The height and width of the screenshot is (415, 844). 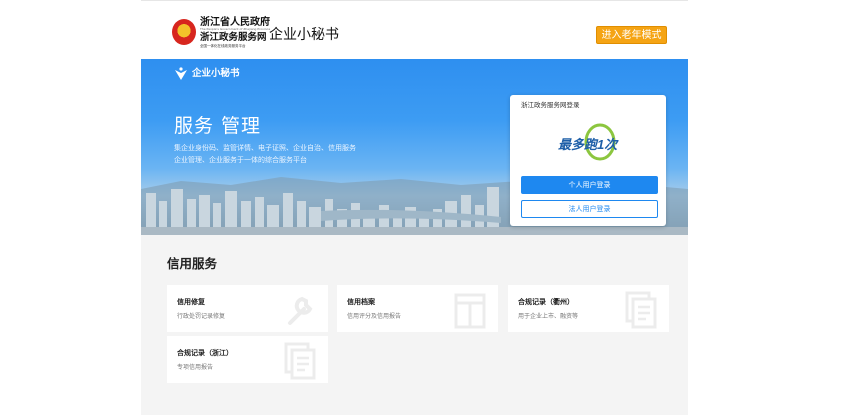 What do you see at coordinates (417, 308) in the screenshot?
I see `service-card-credit-archive: 信用档案 信用评分及信用报告` at bounding box center [417, 308].